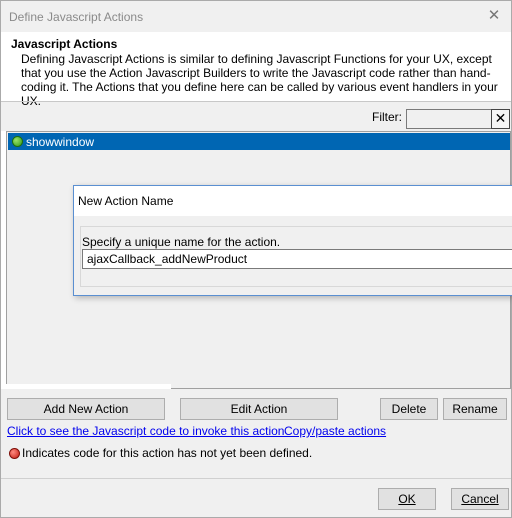  Describe the element at coordinates (76, 17) in the screenshot. I see `window-title: Define Javascript Actions` at that location.